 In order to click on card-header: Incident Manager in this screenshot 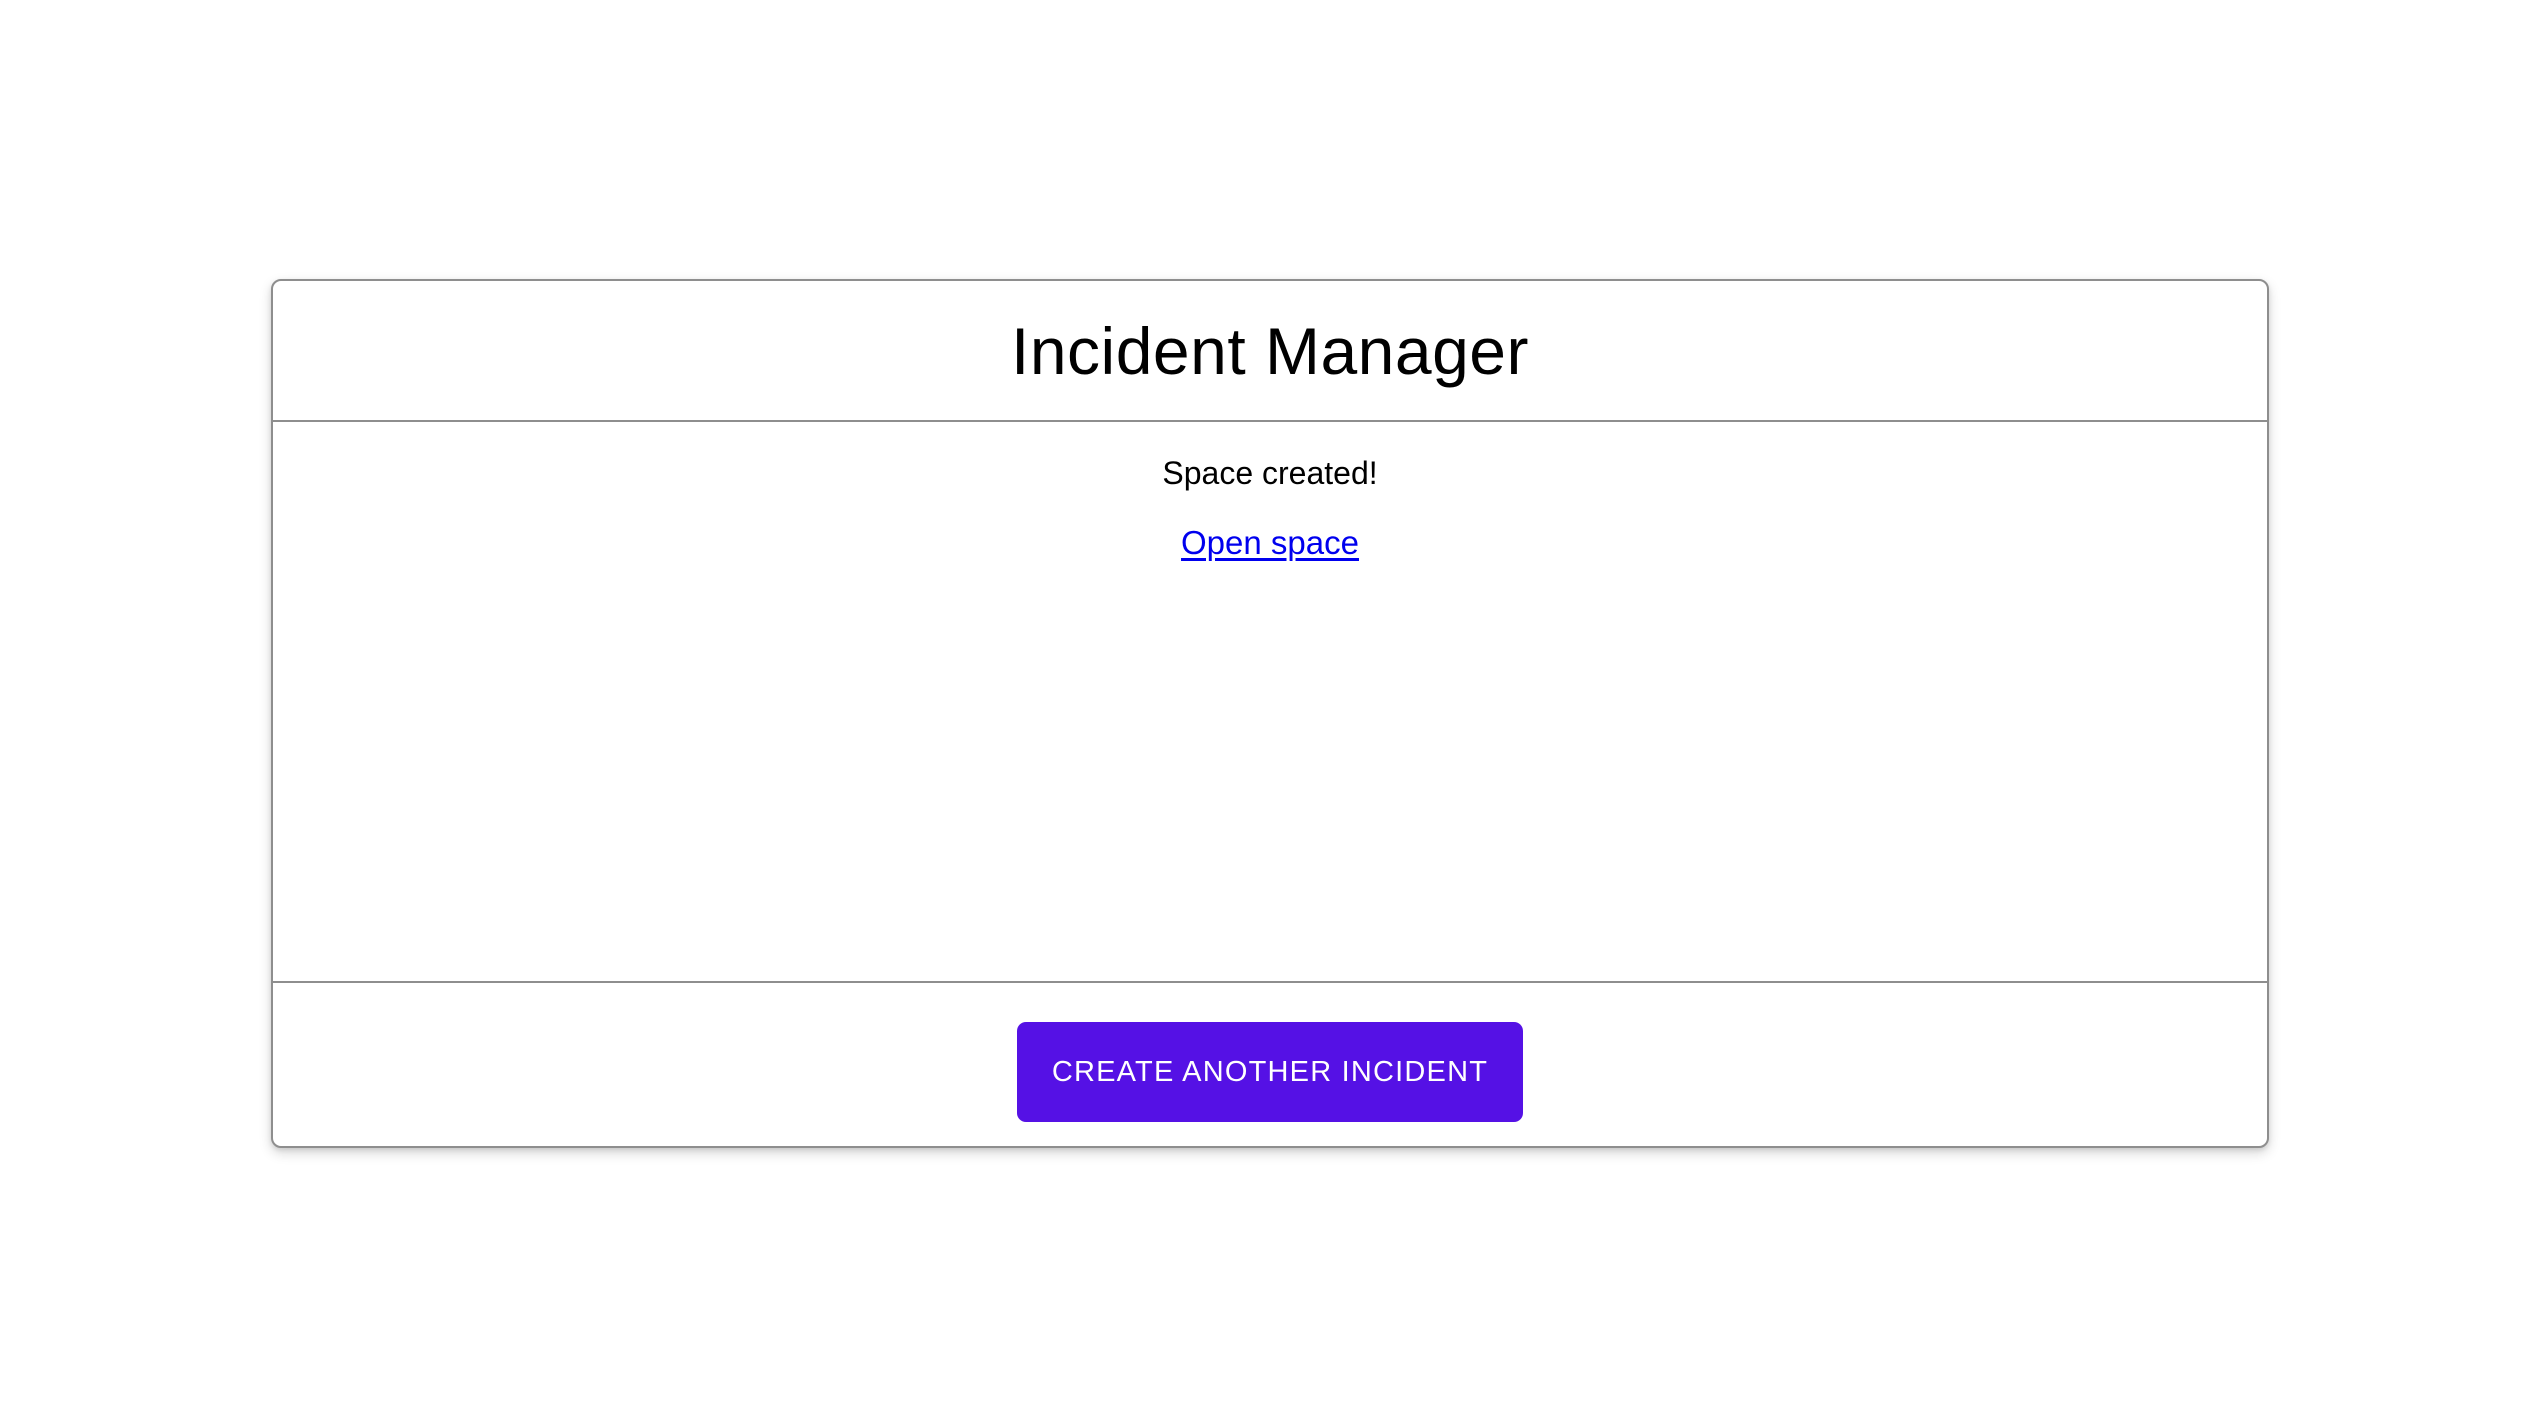, I will do `click(1270, 351)`.